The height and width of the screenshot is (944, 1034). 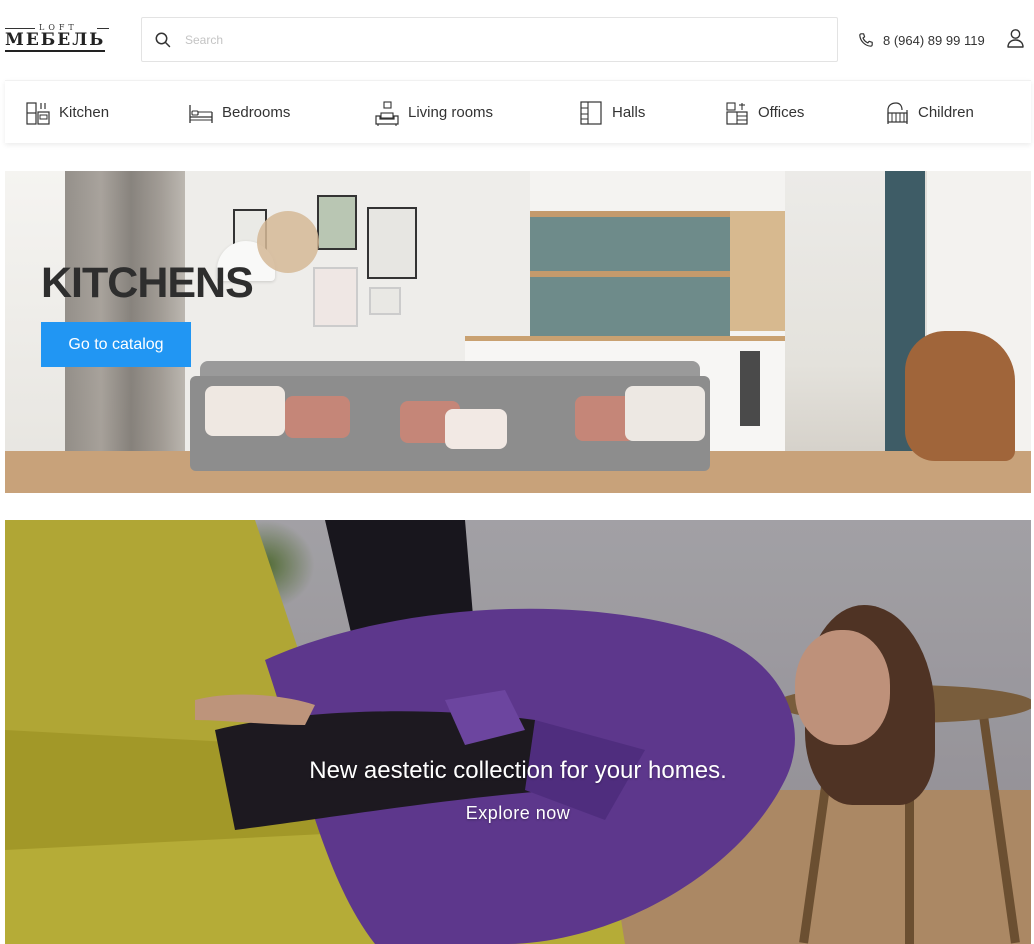 What do you see at coordinates (387, 113) in the screenshot?
I see `living-room-icon` at bounding box center [387, 113].